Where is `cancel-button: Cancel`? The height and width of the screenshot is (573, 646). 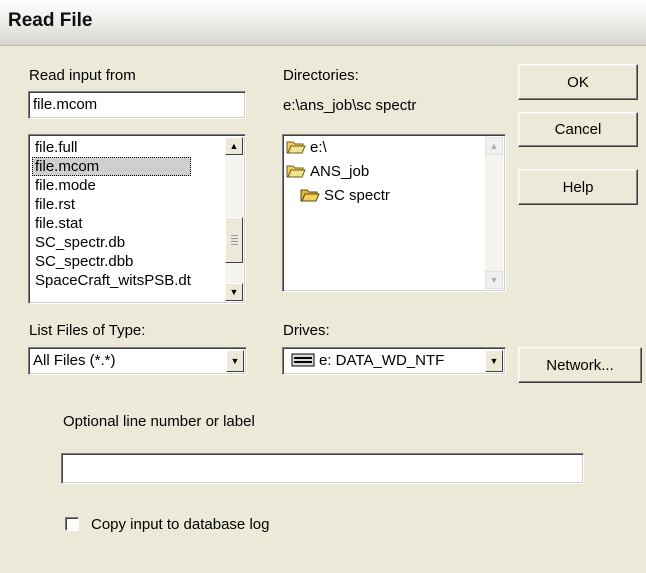 cancel-button: Cancel is located at coordinates (578, 129).